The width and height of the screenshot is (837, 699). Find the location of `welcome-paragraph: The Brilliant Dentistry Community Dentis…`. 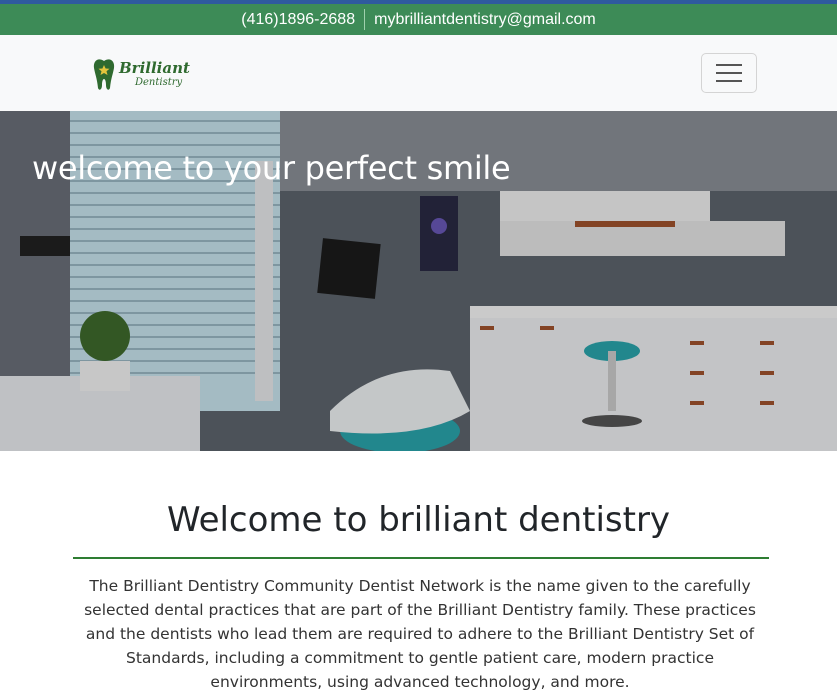

welcome-paragraph: The Brilliant Dentistry Community Dentis… is located at coordinates (420, 634).